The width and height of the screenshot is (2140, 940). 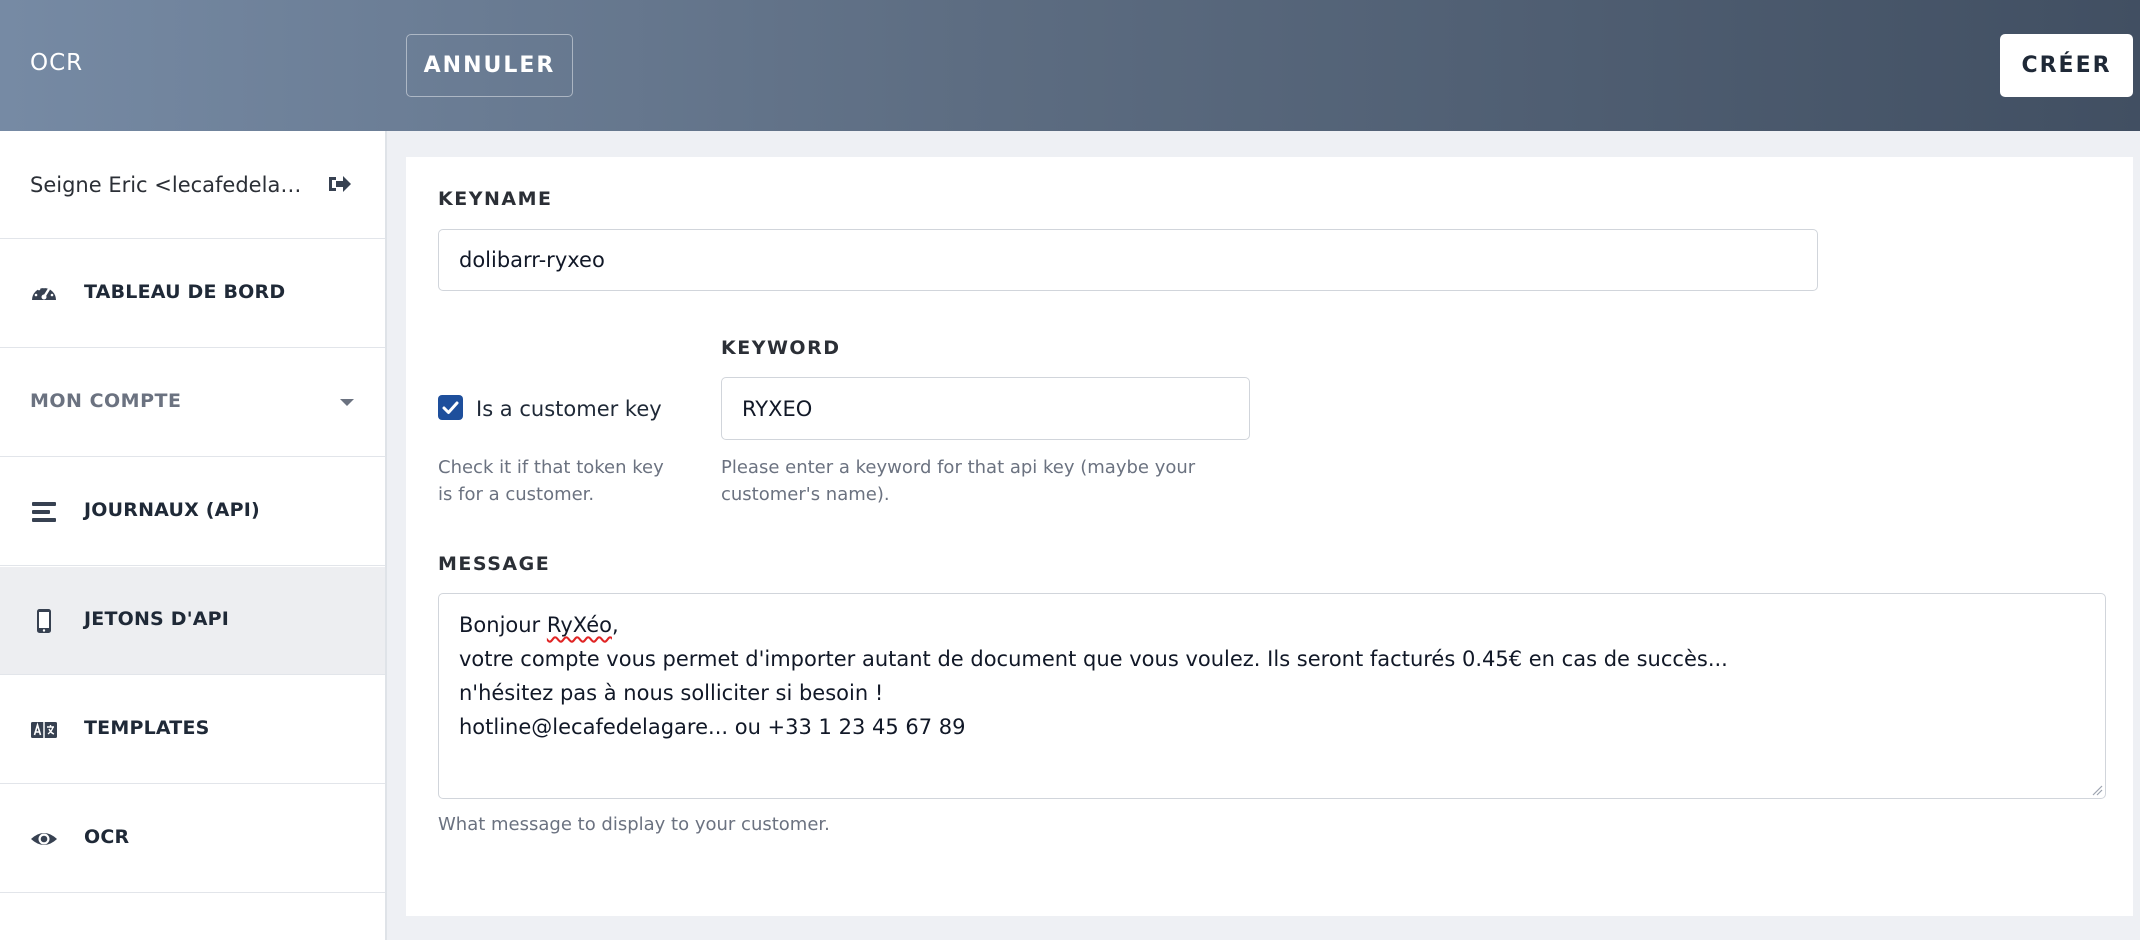 What do you see at coordinates (57, 63) in the screenshot?
I see `app-title: OCR` at bounding box center [57, 63].